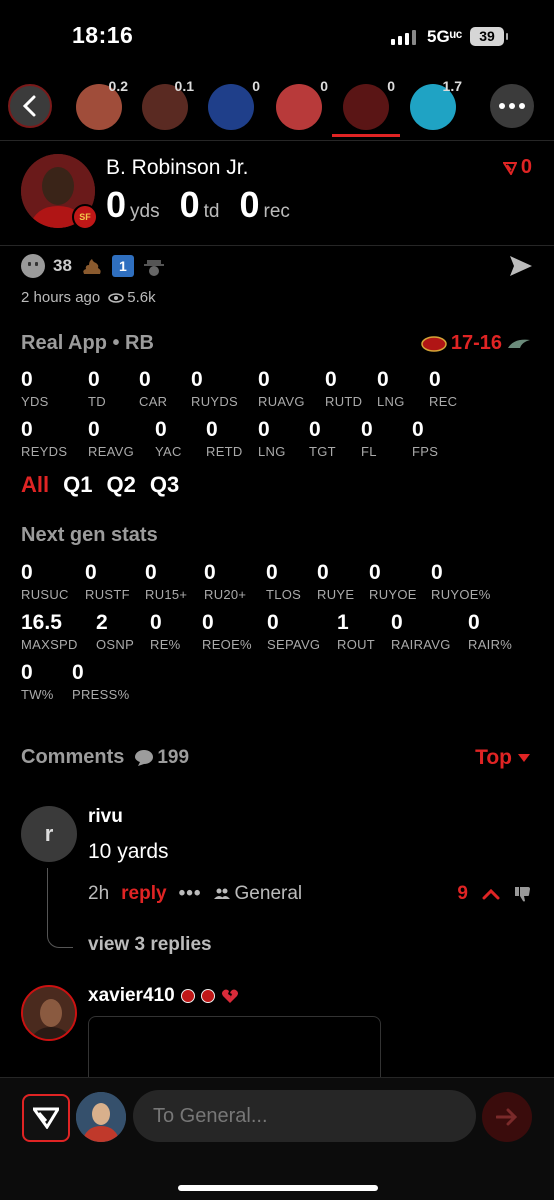 The image size is (554, 1200). Describe the element at coordinates (44, 451) in the screenshot. I see `stat-label: REYDS` at that location.